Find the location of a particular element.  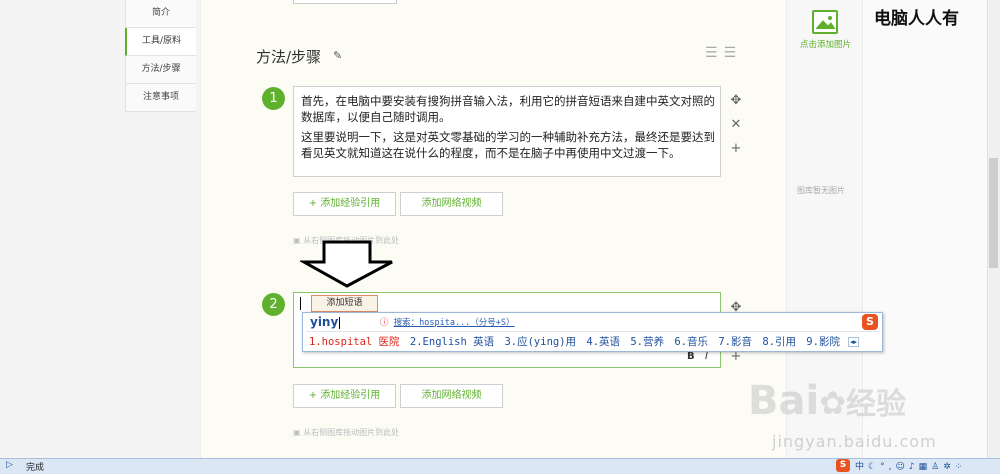

add-image-icon is located at coordinates (825, 22).